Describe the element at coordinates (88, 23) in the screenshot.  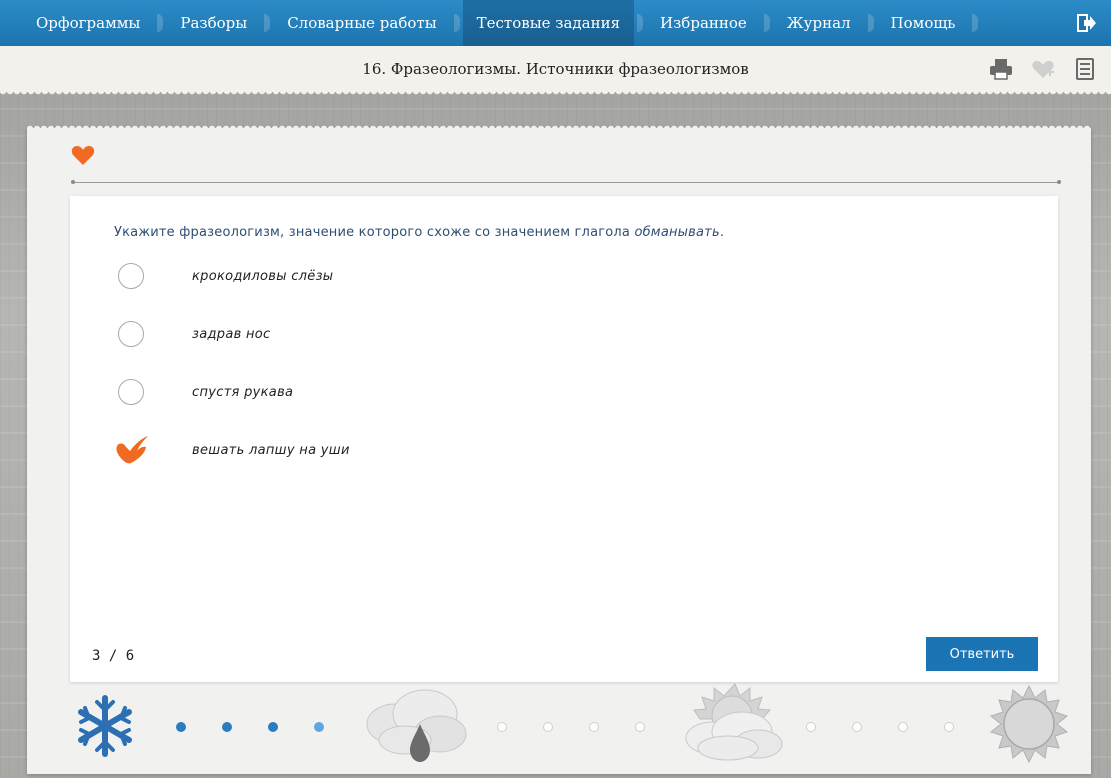
I see `nav-item-orthograms: Орфограммы` at that location.